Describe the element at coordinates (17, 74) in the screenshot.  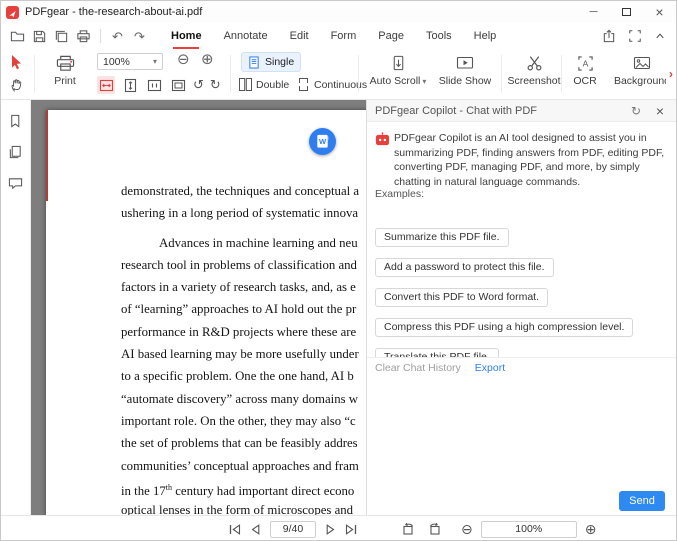
I see `cursor-tools` at that location.